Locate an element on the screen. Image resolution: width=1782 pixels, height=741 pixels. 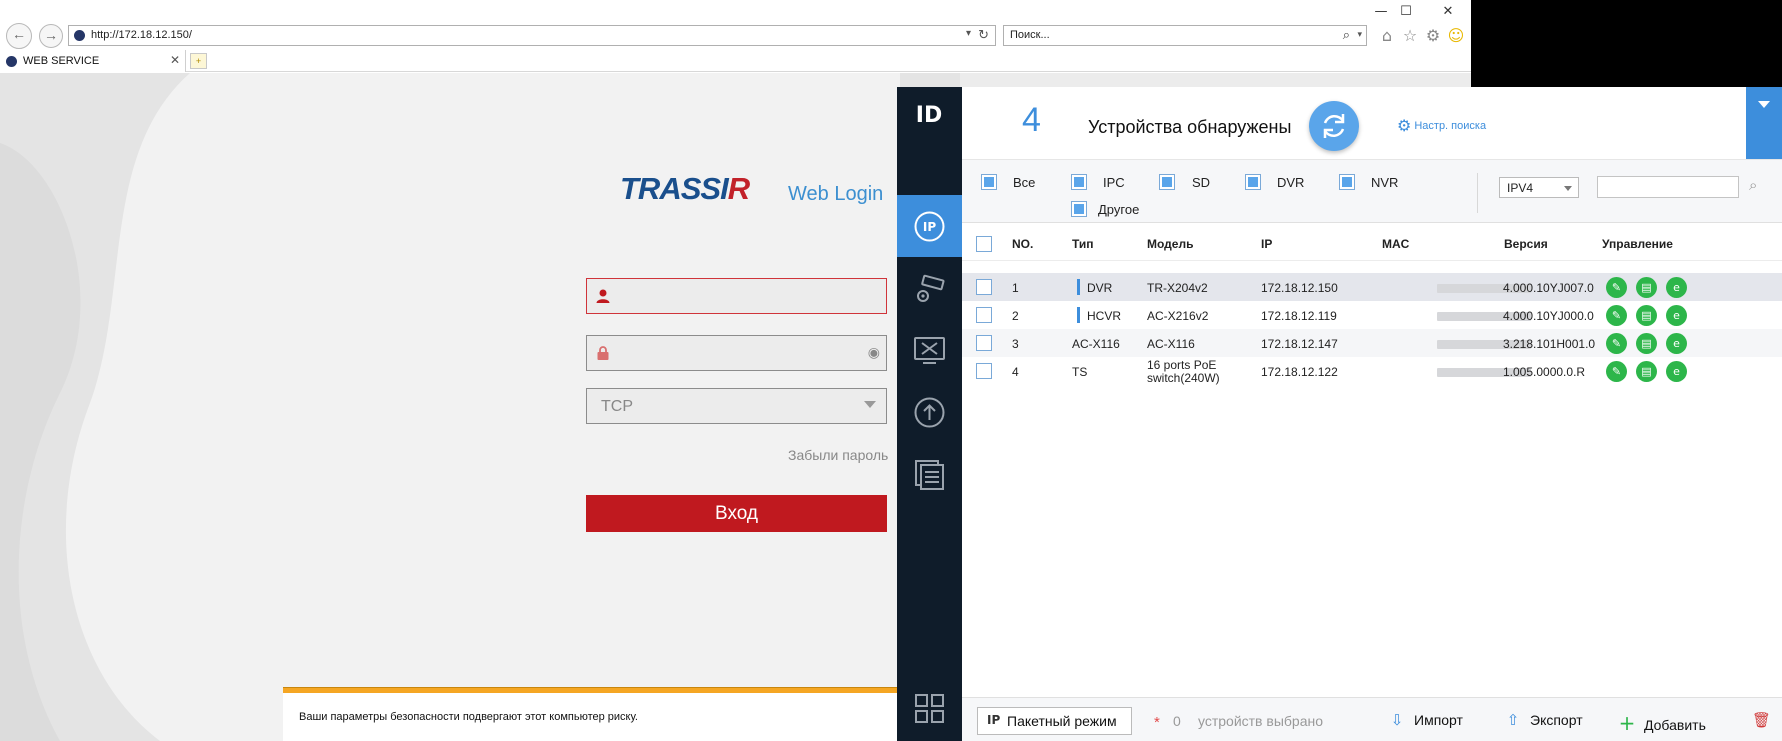
plus-icon: + is located at coordinates (1627, 723).